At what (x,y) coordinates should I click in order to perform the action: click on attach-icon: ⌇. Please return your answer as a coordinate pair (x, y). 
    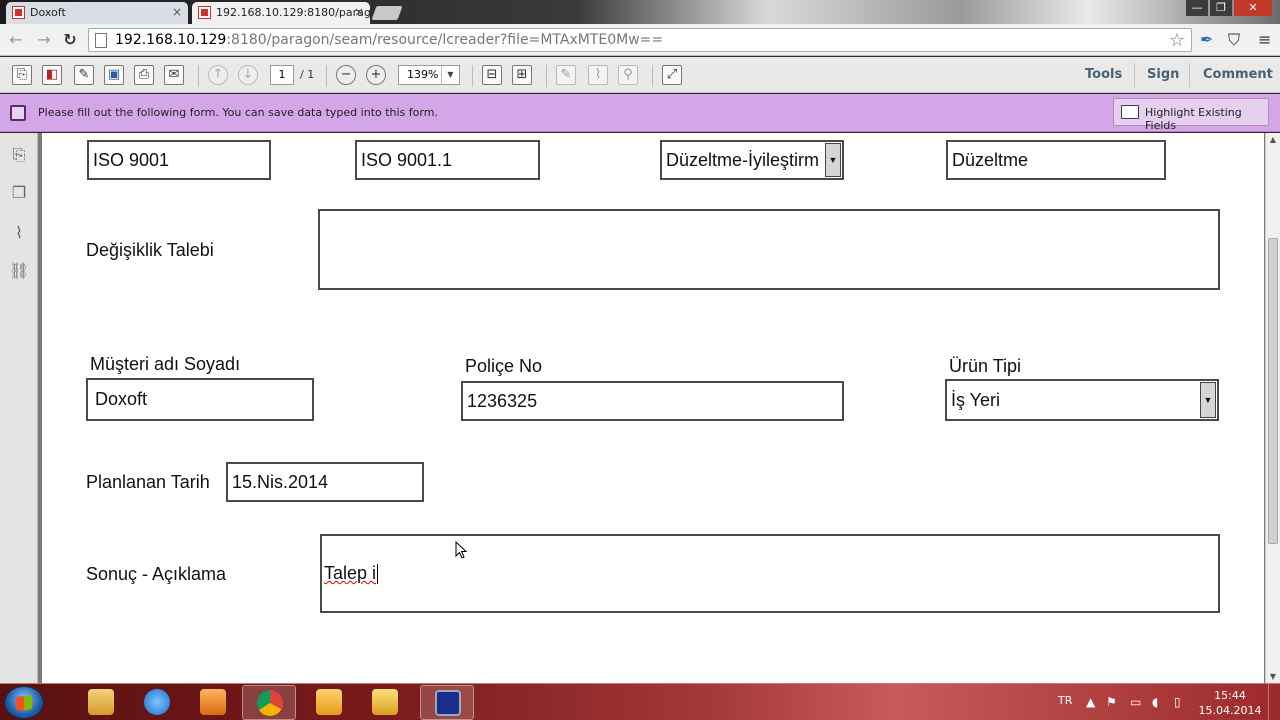
    Looking at the image, I should click on (598, 75).